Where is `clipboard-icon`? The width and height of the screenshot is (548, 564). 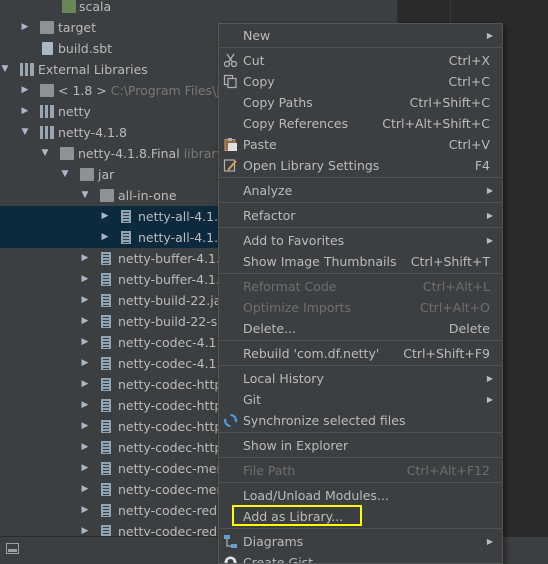
clipboard-icon is located at coordinates (230, 144).